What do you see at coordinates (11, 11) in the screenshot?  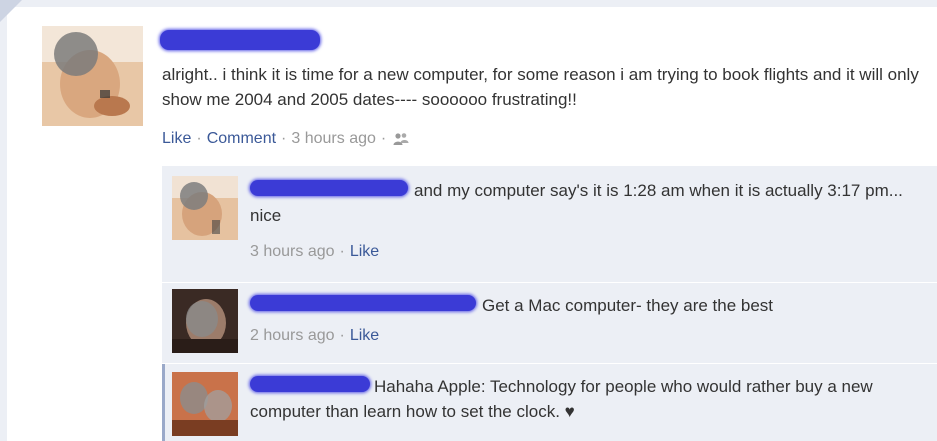 I see `page-corner` at bounding box center [11, 11].